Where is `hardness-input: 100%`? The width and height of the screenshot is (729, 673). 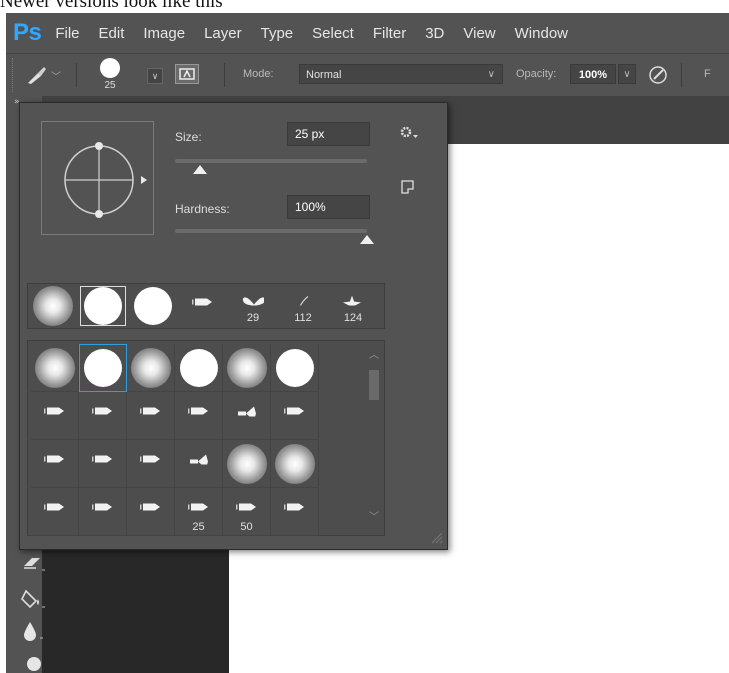
hardness-input: 100% is located at coordinates (328, 207).